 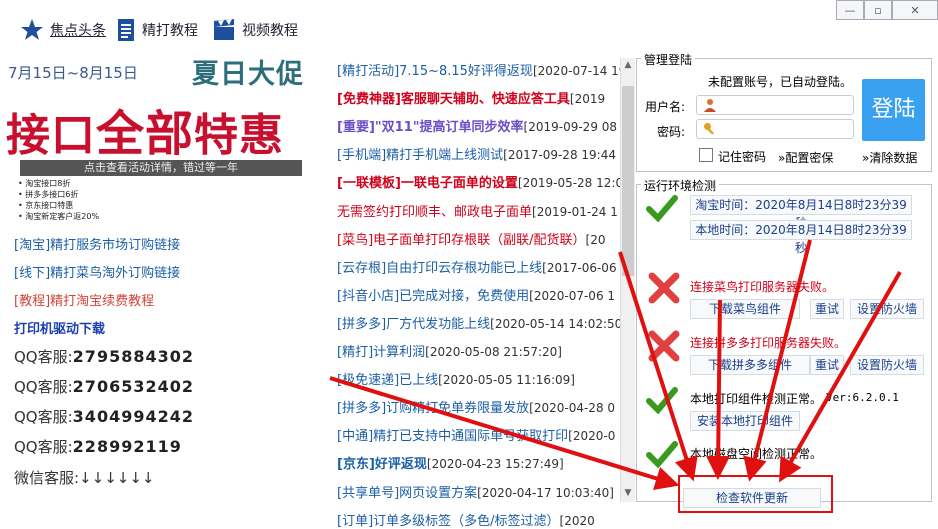 I want to click on link-renew-tutorial: [教程]精打淘宝续费教程, so click(x=84, y=299).